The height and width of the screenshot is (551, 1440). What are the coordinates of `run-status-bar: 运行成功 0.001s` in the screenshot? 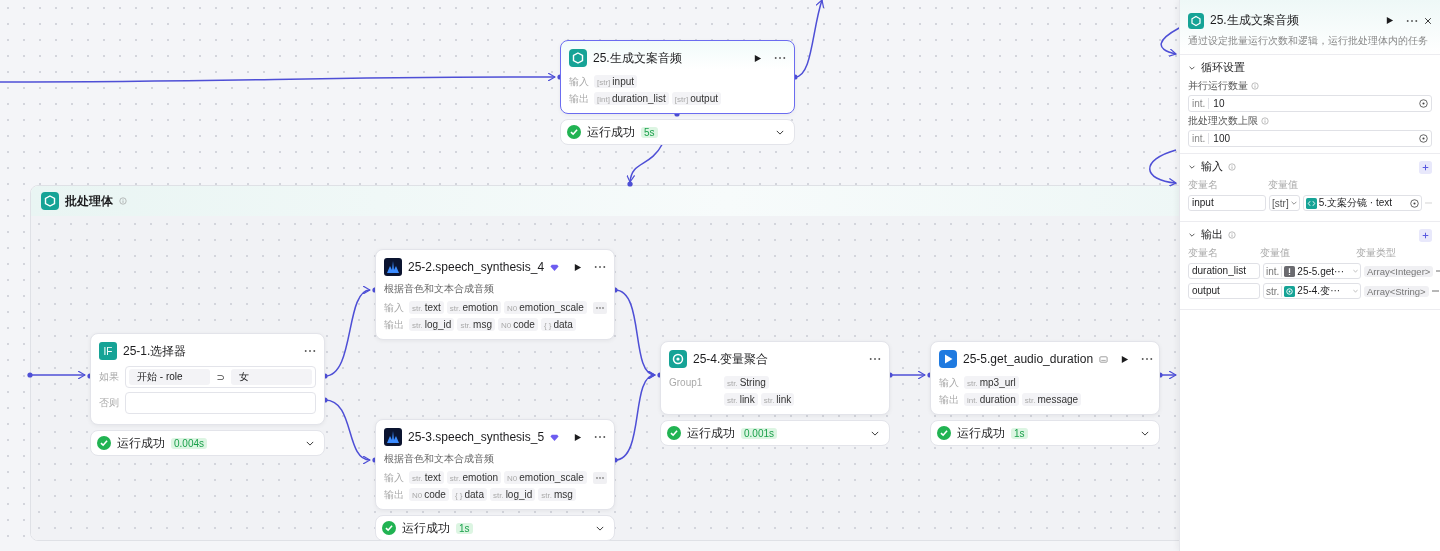 It's located at (775, 433).